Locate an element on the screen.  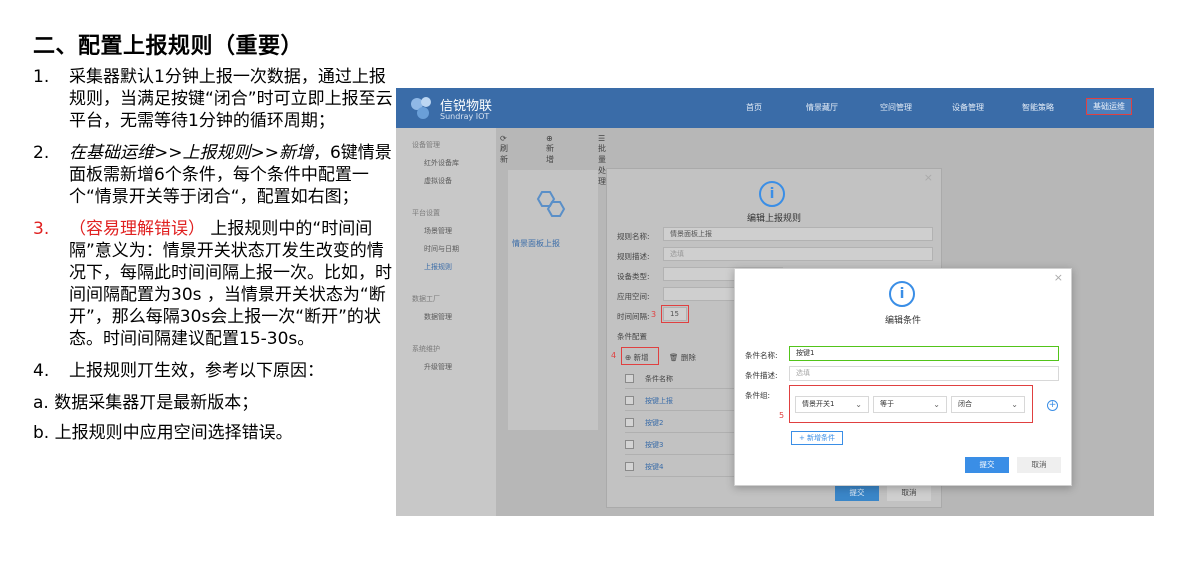
nav-space: 空间管理 is located at coordinates (896, 107).